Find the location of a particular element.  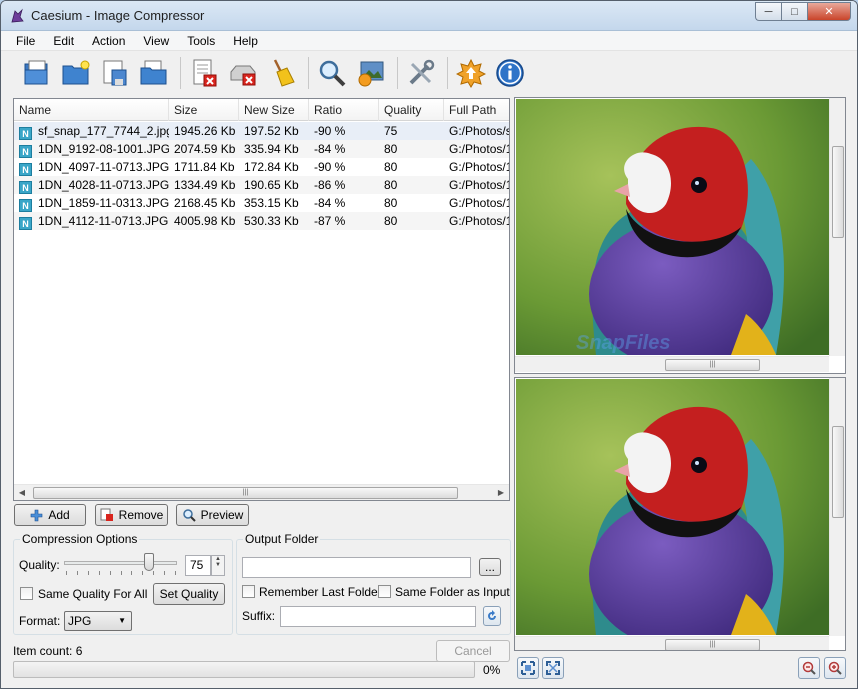

save-list-button is located at coordinates (115, 73).